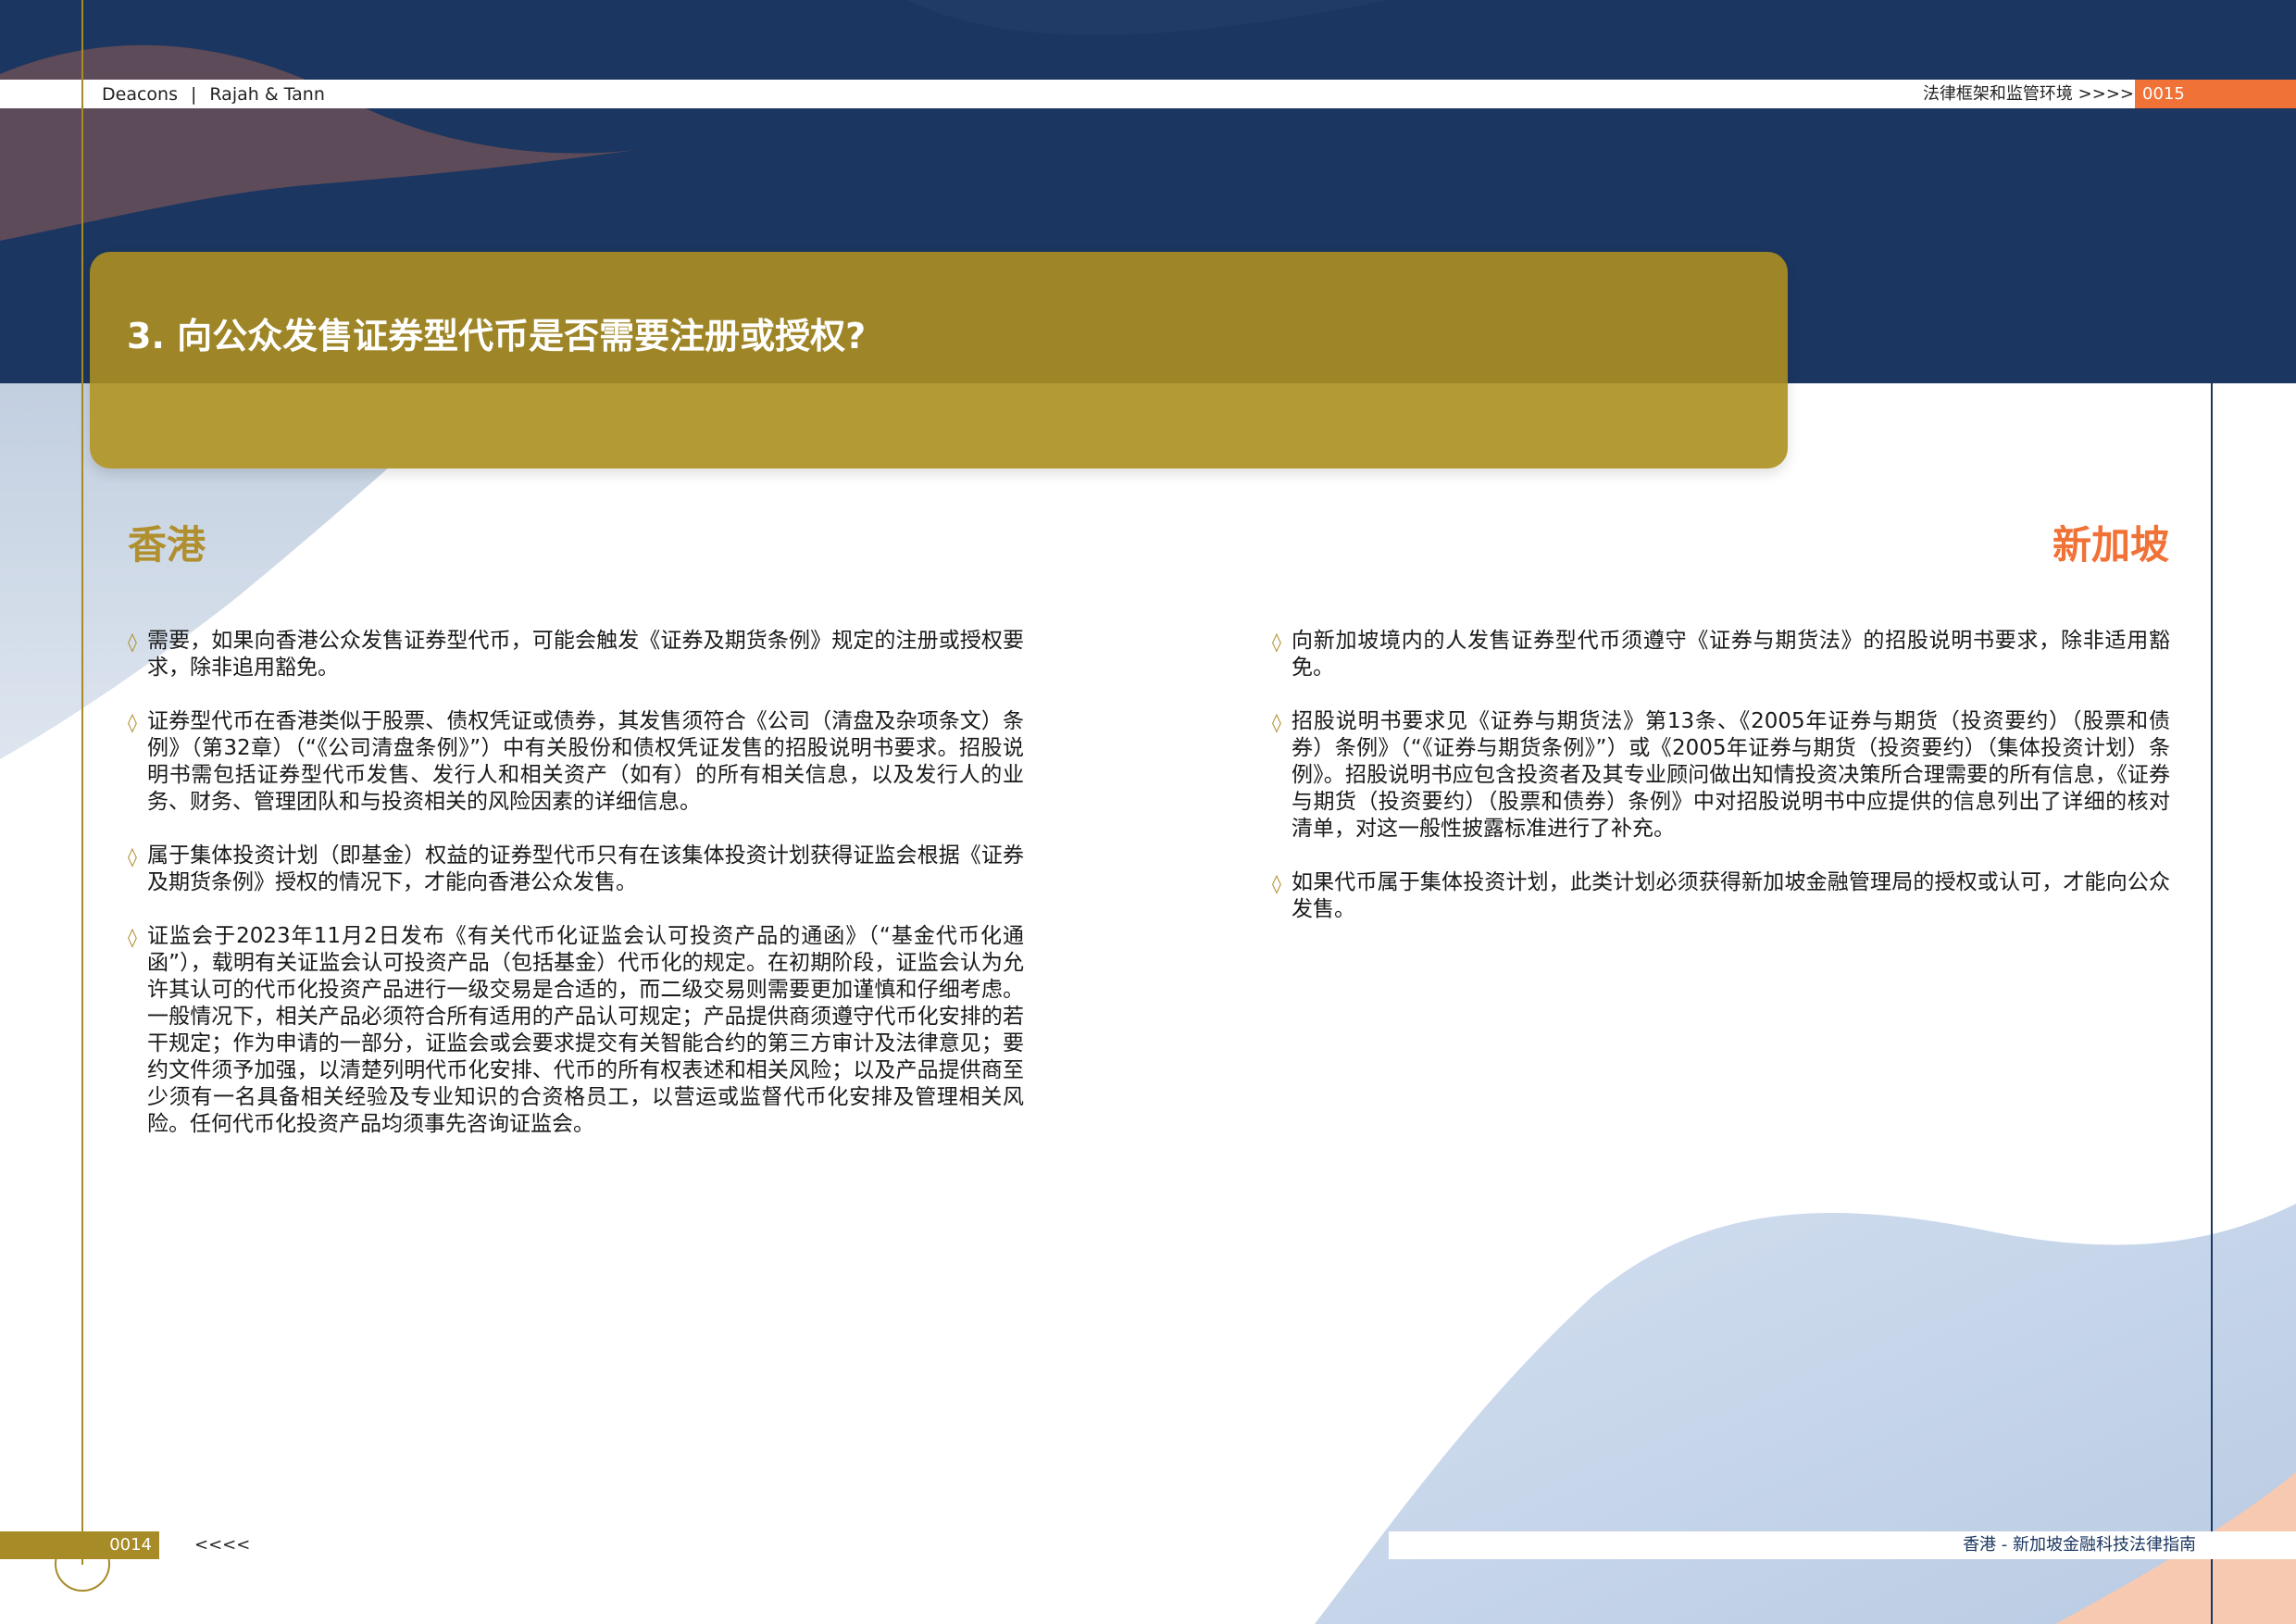 The width and height of the screenshot is (2296, 1624). I want to click on brand-rajah-tann: Rajah & Tann, so click(267, 94).